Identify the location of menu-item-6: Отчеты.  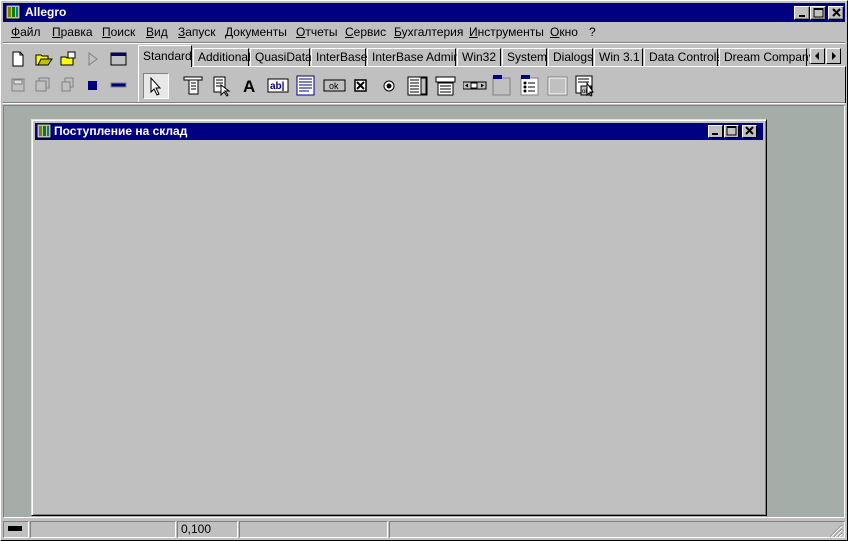
(317, 32).